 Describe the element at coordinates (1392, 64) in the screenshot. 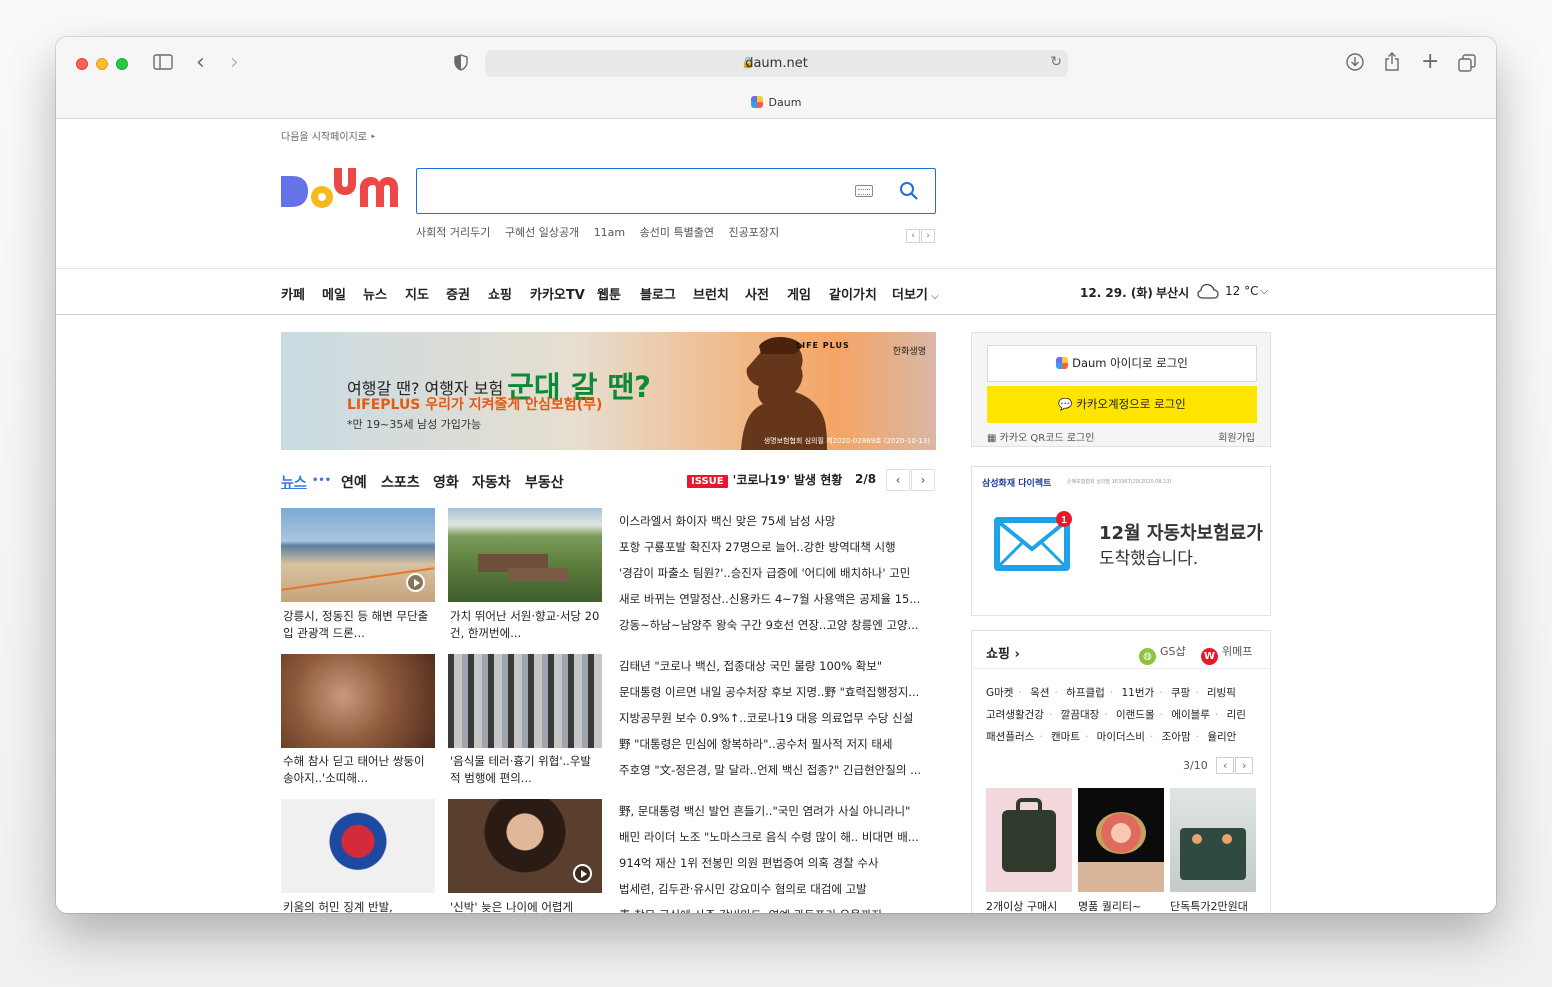

I see `share-icon` at that location.